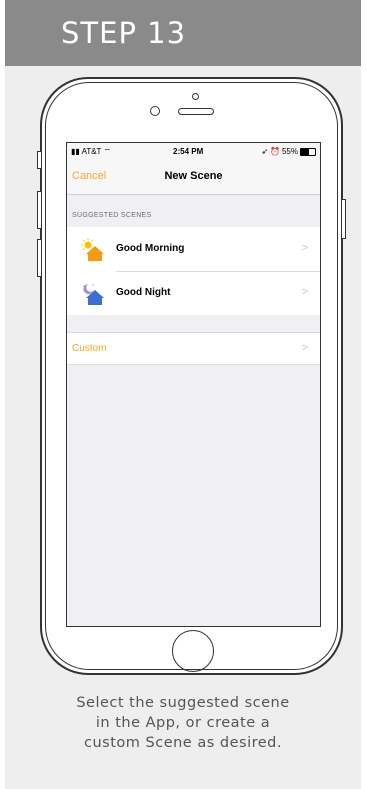  I want to click on scene-row-good-morning: Good Morning >, so click(193, 249).